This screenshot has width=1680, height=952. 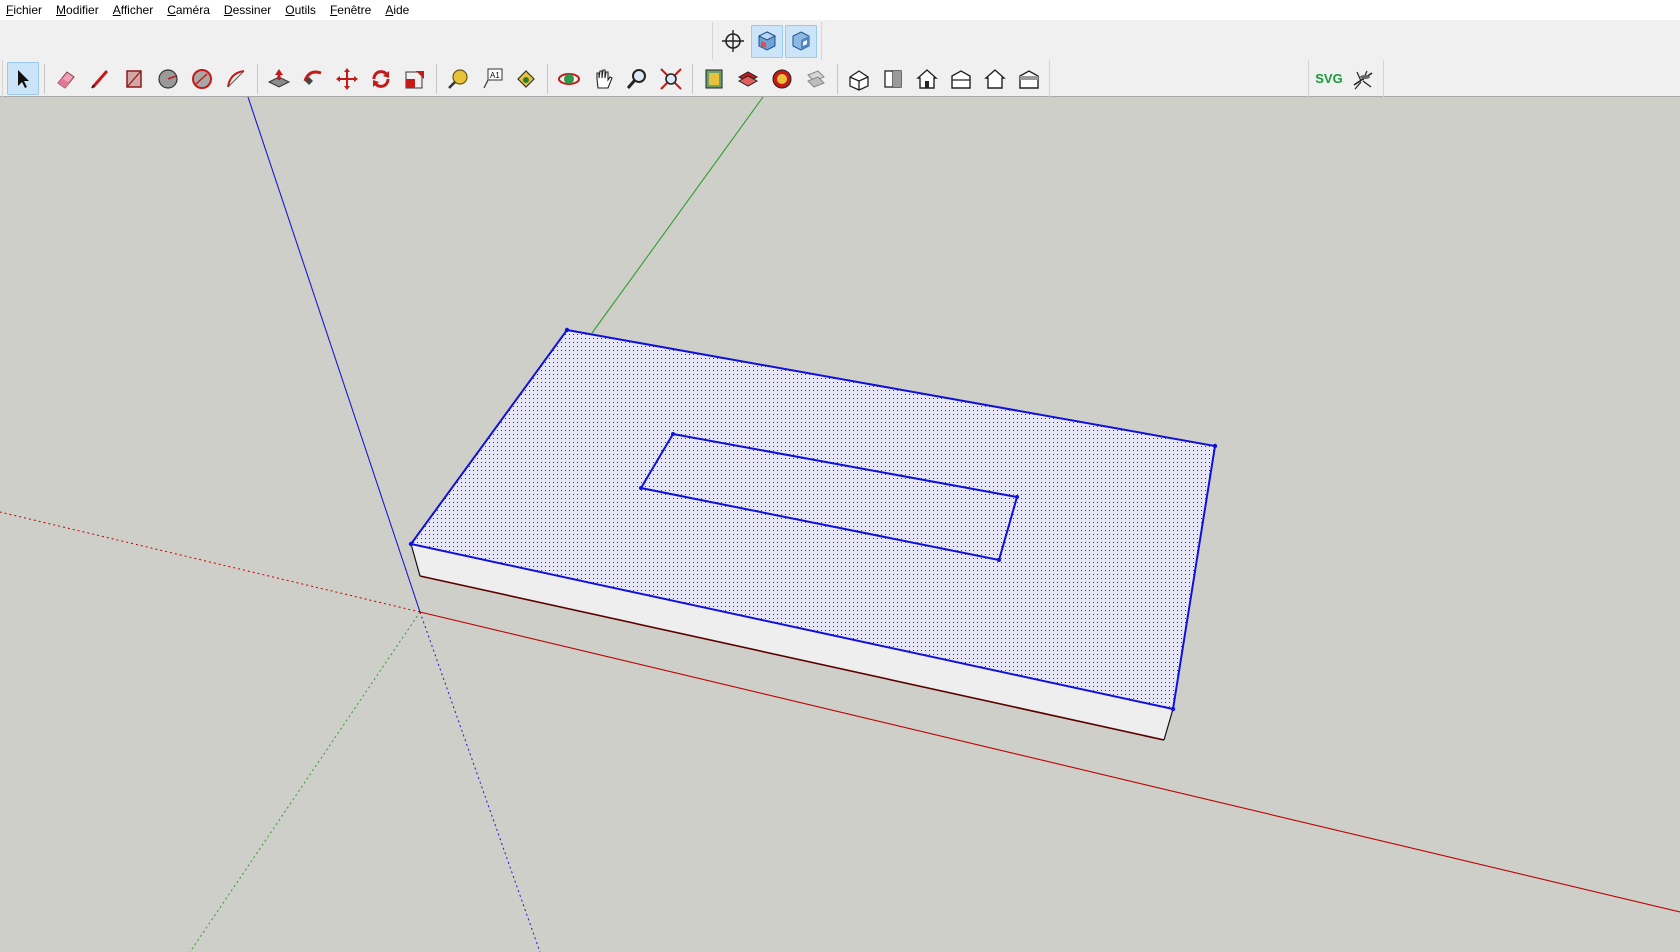 I want to click on tape-measure-icon, so click(x=458, y=78).